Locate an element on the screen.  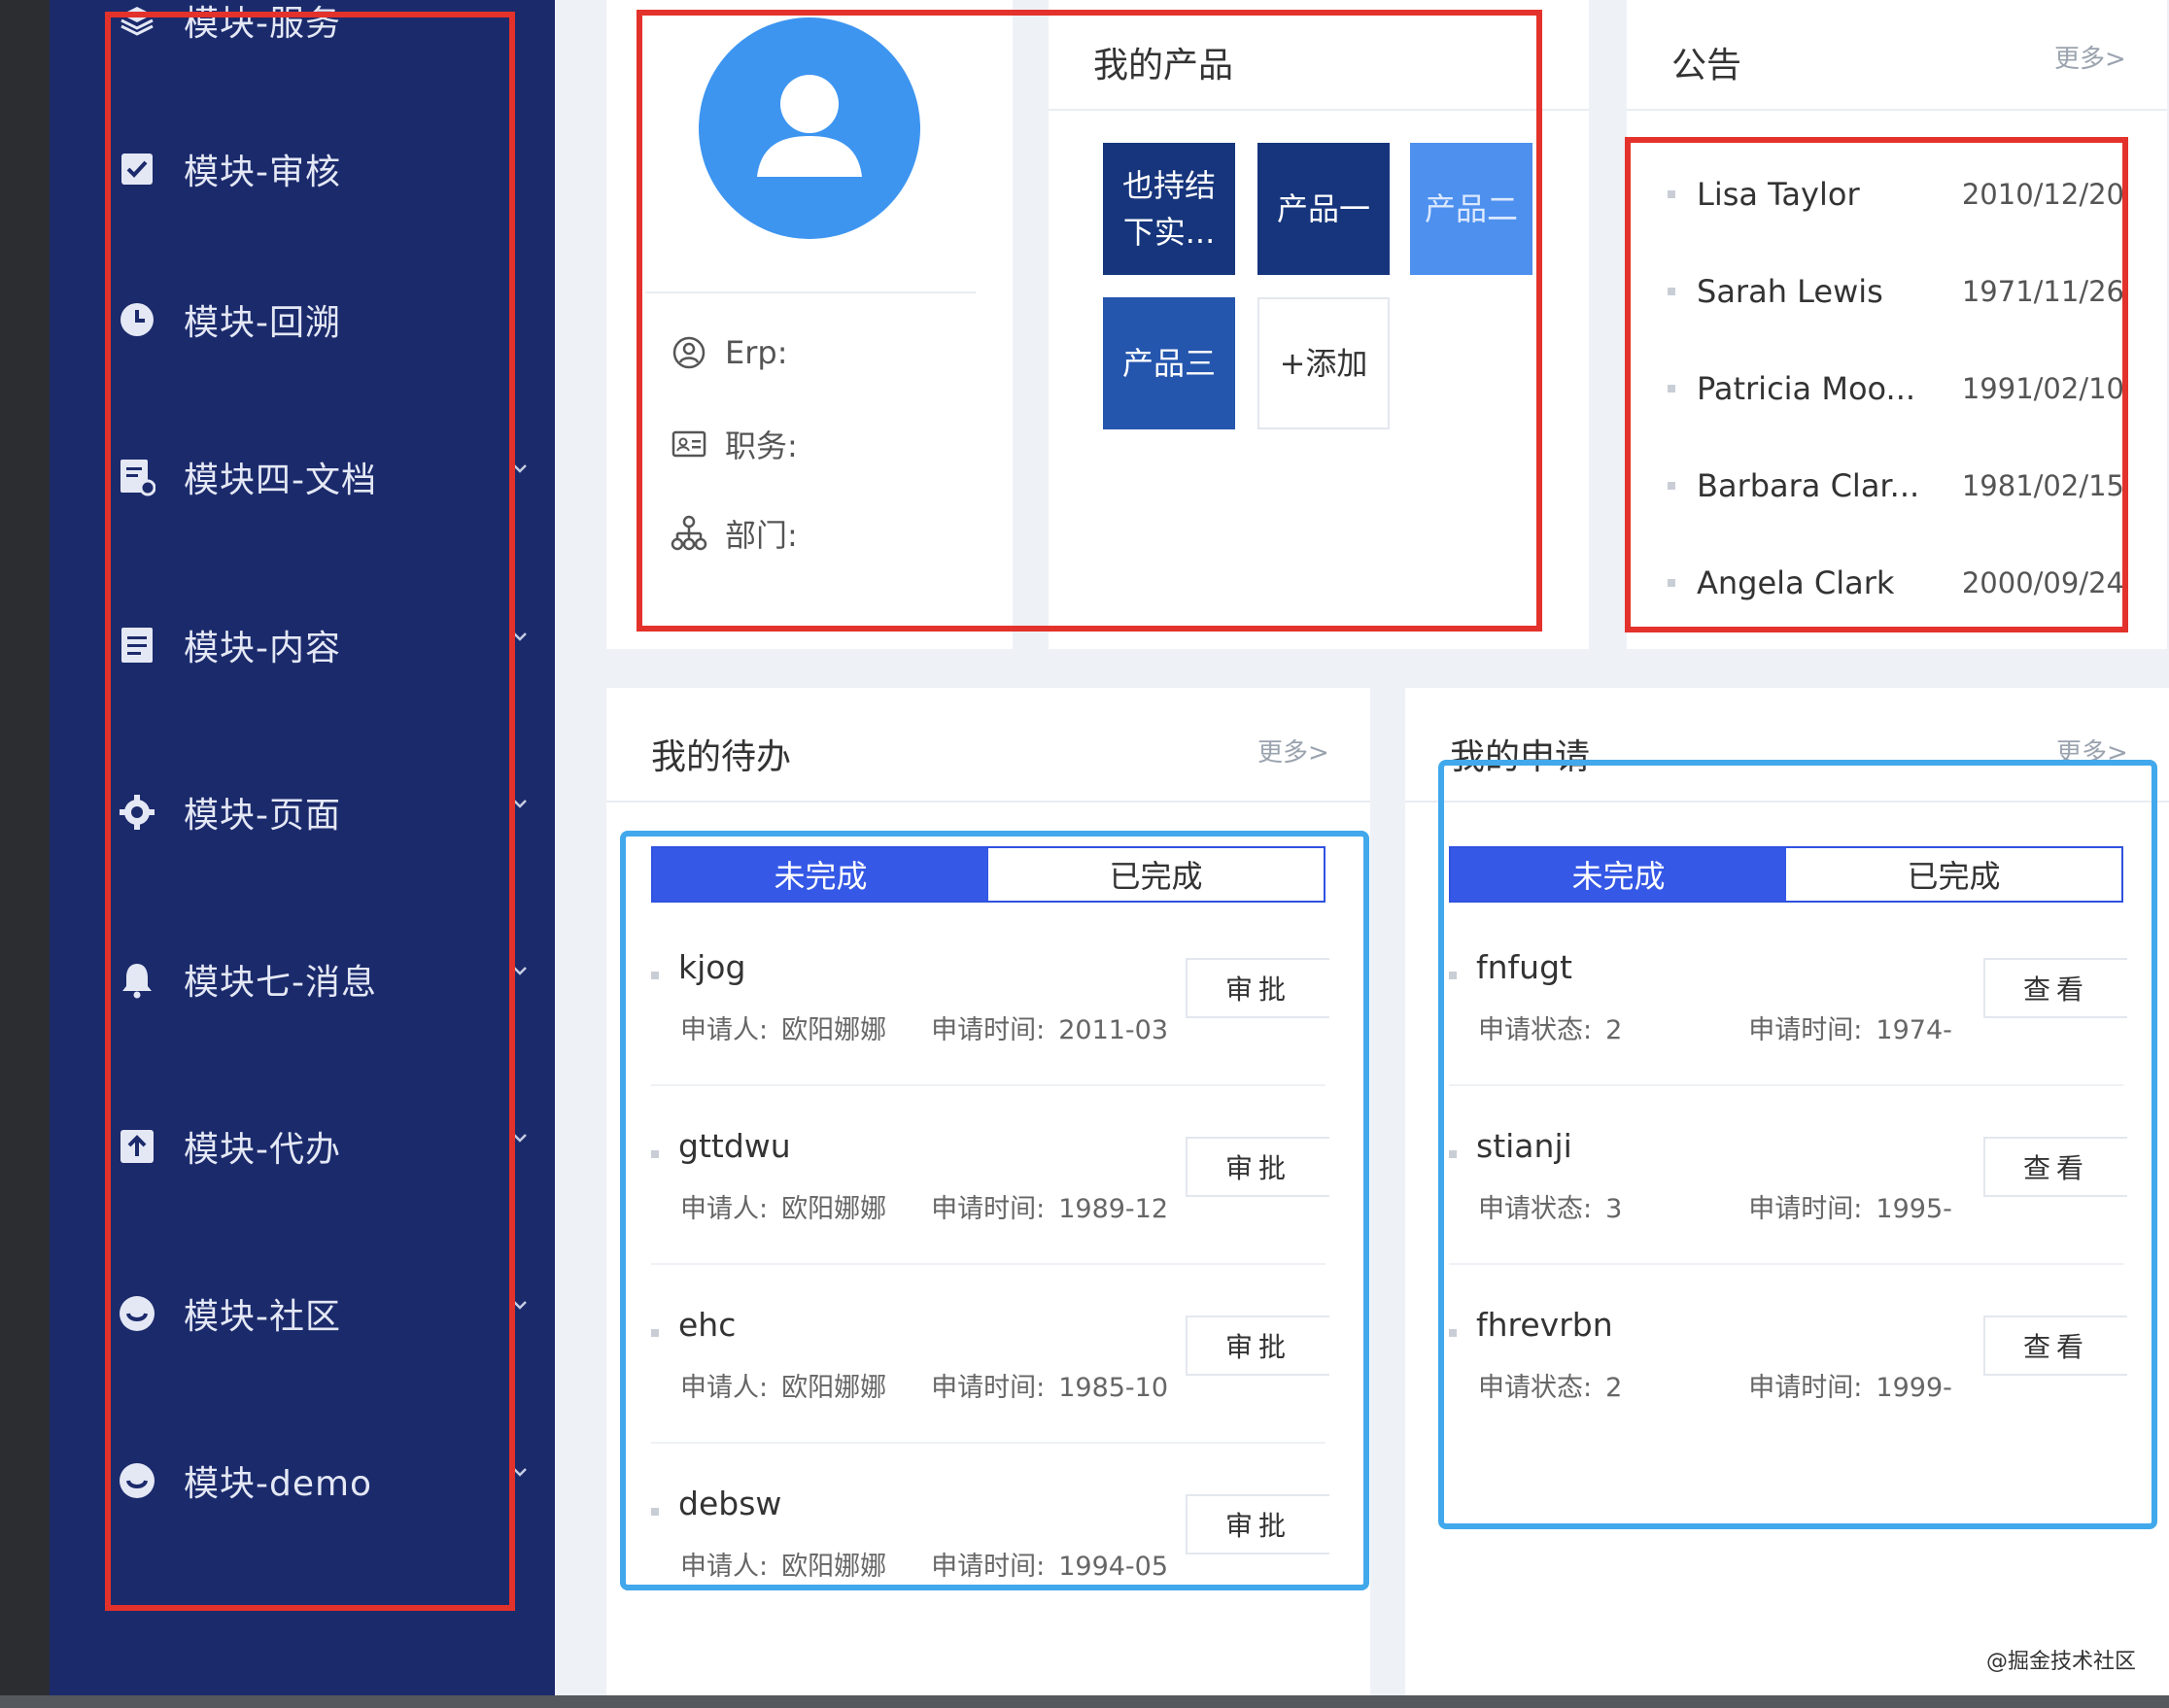
todo-title: 我的待办 is located at coordinates (721, 757).